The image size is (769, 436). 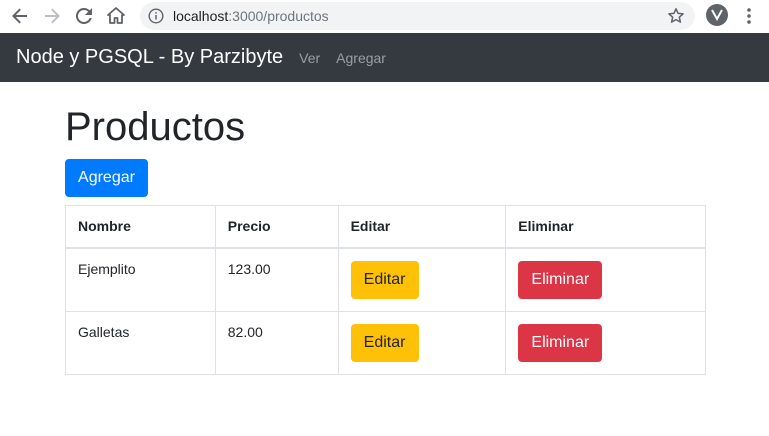 I want to click on extension-icon, so click(x=717, y=15).